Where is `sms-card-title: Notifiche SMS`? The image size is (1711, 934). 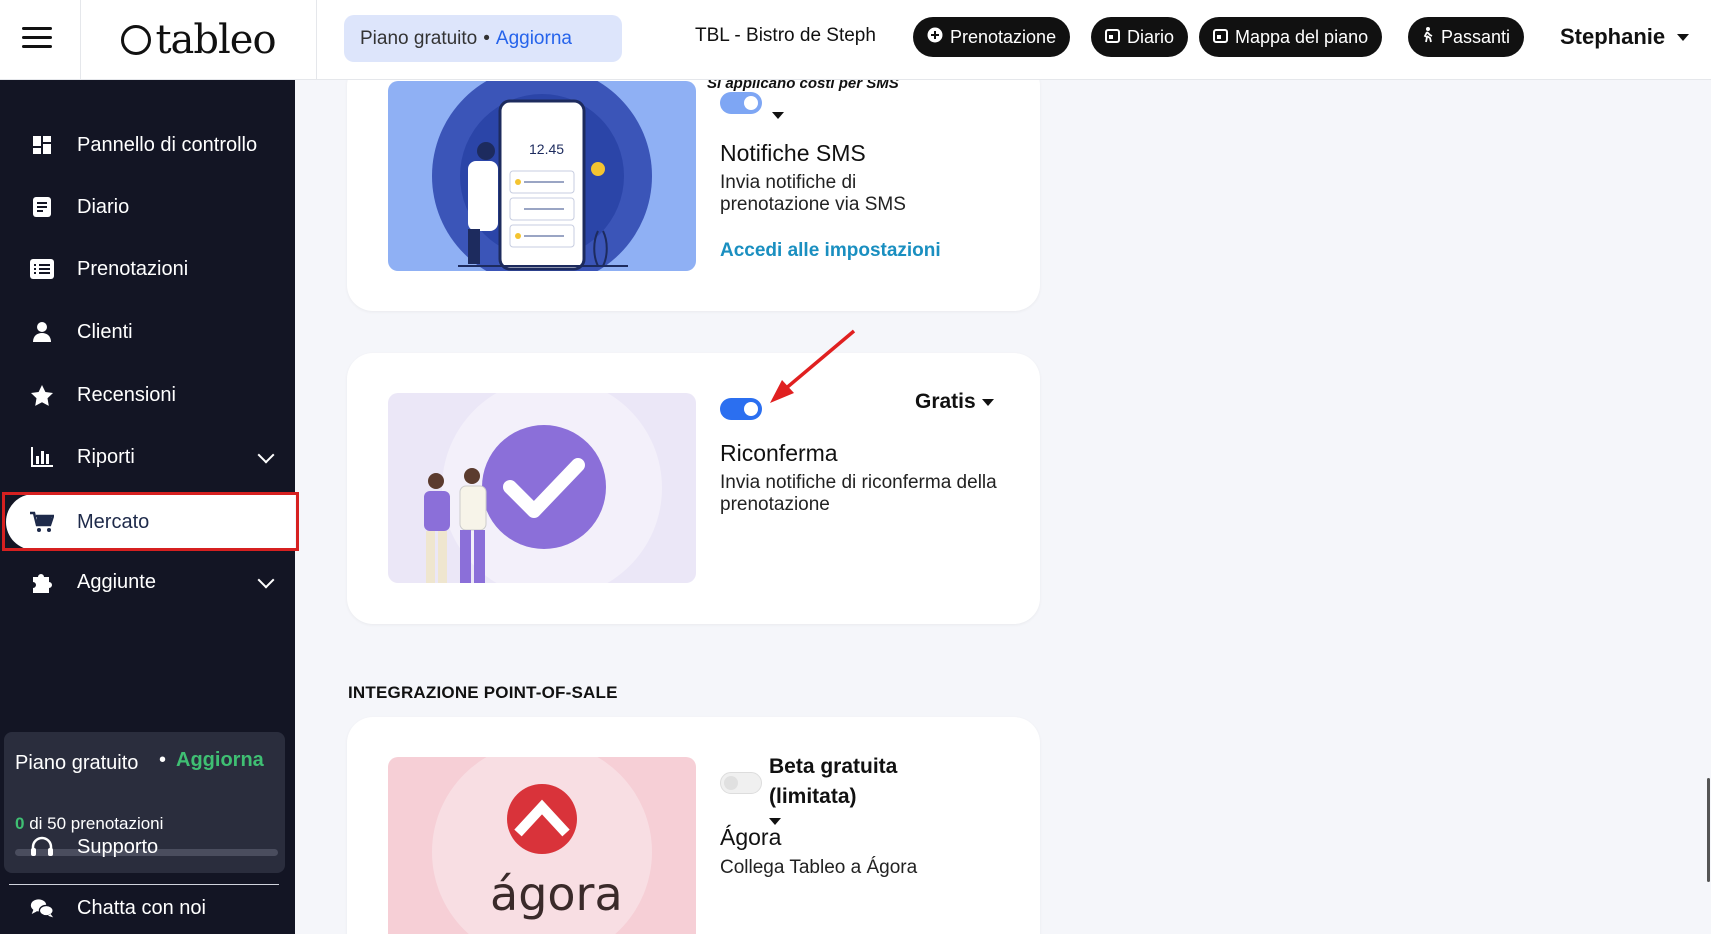
sms-card-title: Notifiche SMS is located at coordinates (793, 153).